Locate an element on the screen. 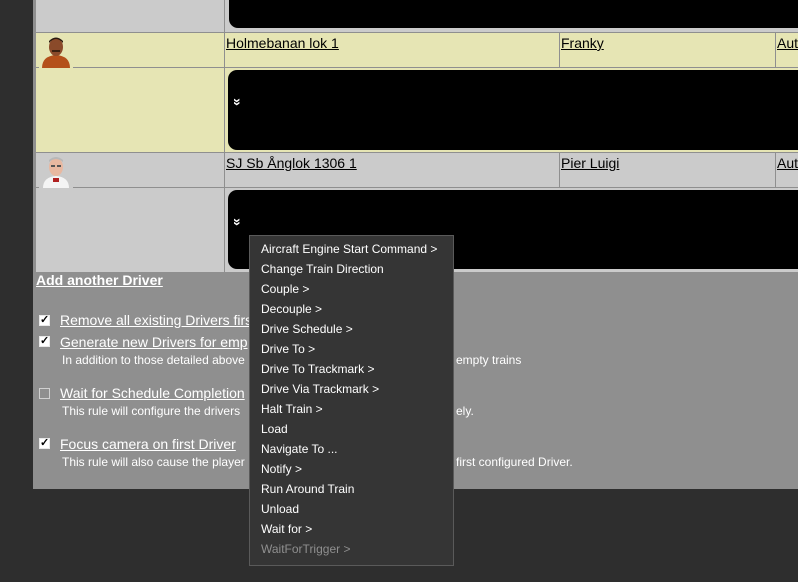 The height and width of the screenshot is (582, 798). generate-new-label: Generate new Drivers for emp is located at coordinates (154, 342).